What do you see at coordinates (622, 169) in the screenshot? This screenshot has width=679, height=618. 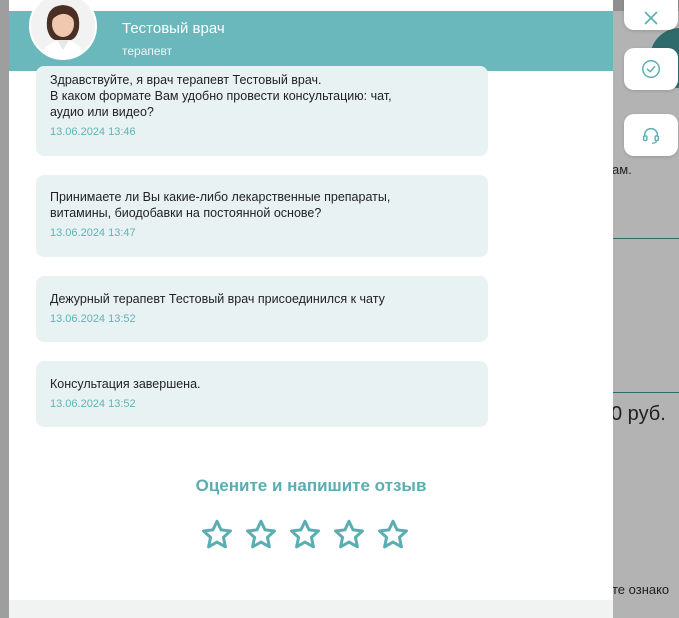 I see `background-text: ам.` at bounding box center [622, 169].